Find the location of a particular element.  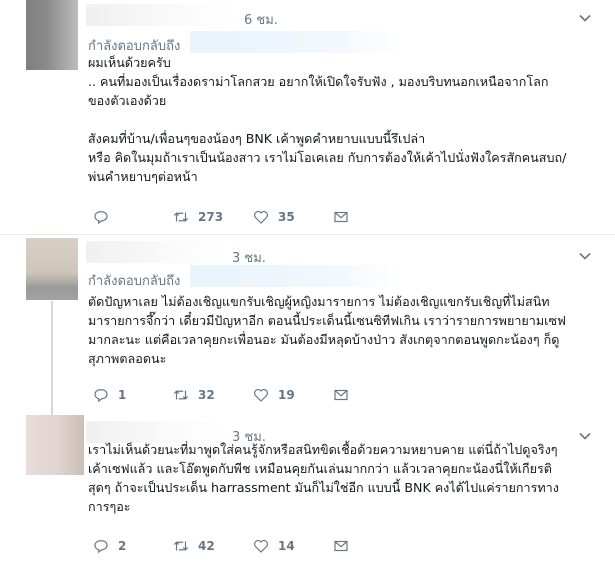

tweet-timestamp: 6 ชม. is located at coordinates (261, 19).